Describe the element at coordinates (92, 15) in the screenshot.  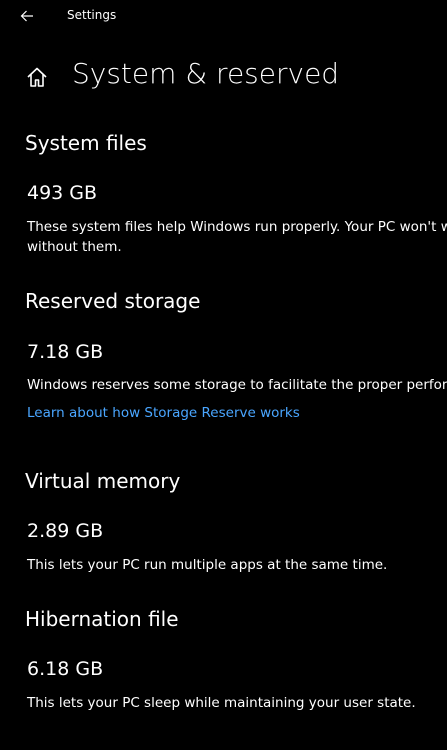
I see `app-title: Settings` at that location.